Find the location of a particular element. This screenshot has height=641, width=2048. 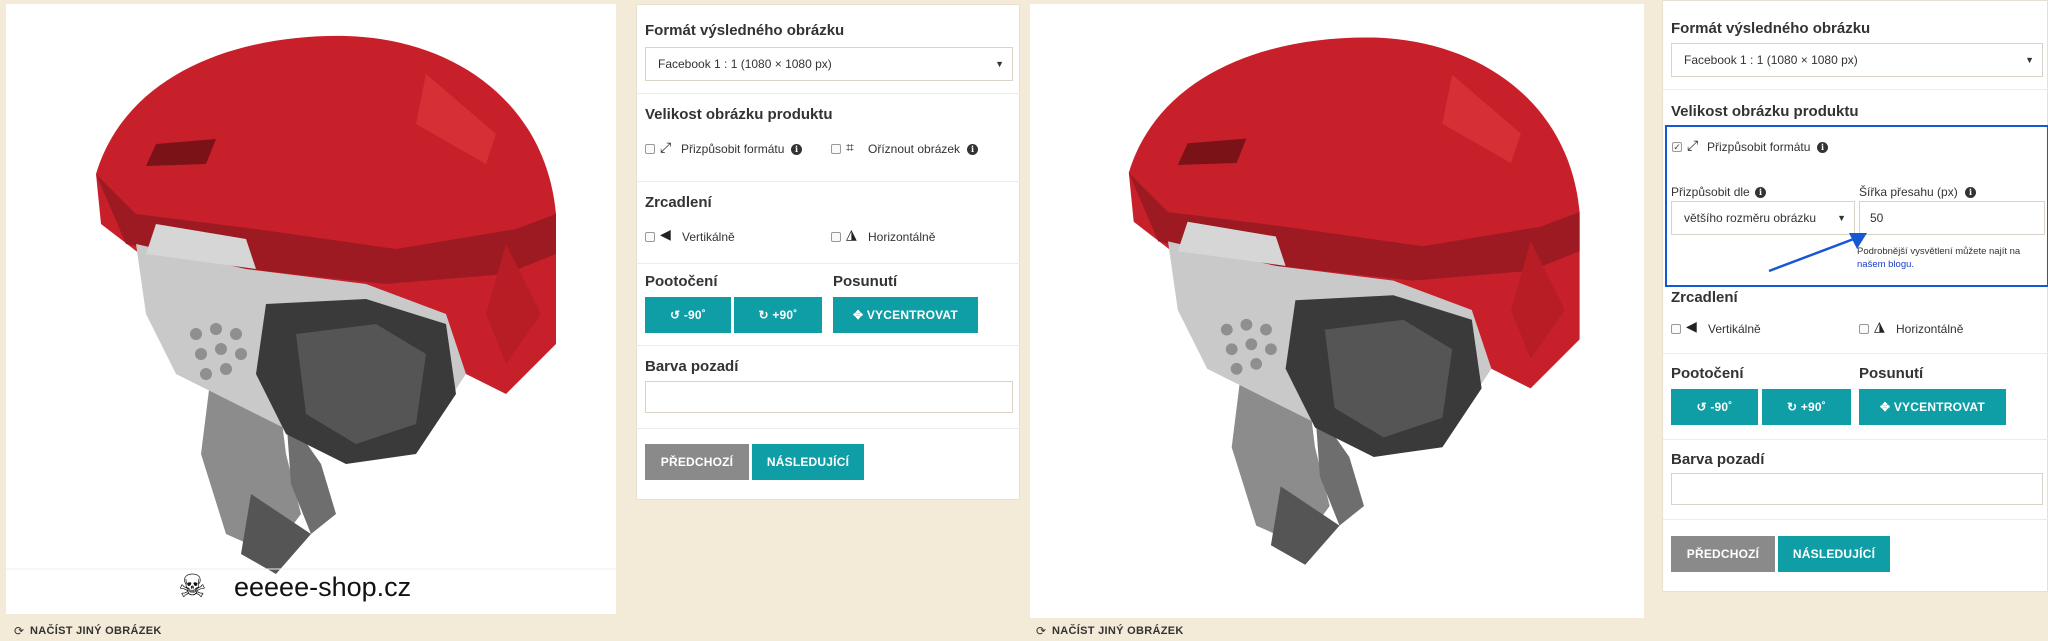

annotation-arrow is located at coordinates (1817, 253).